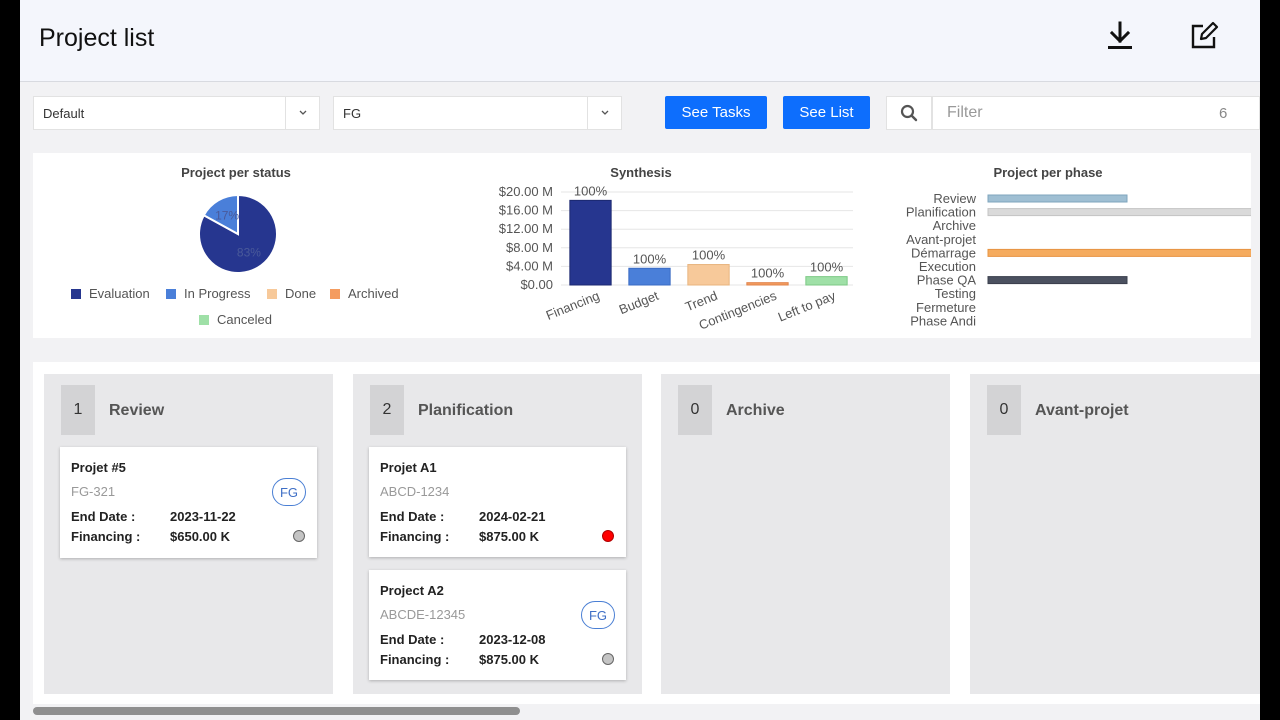 Image resolution: width=1280 pixels, height=720 pixels. I want to click on y-tick-label: $4.00 M, so click(529, 265).